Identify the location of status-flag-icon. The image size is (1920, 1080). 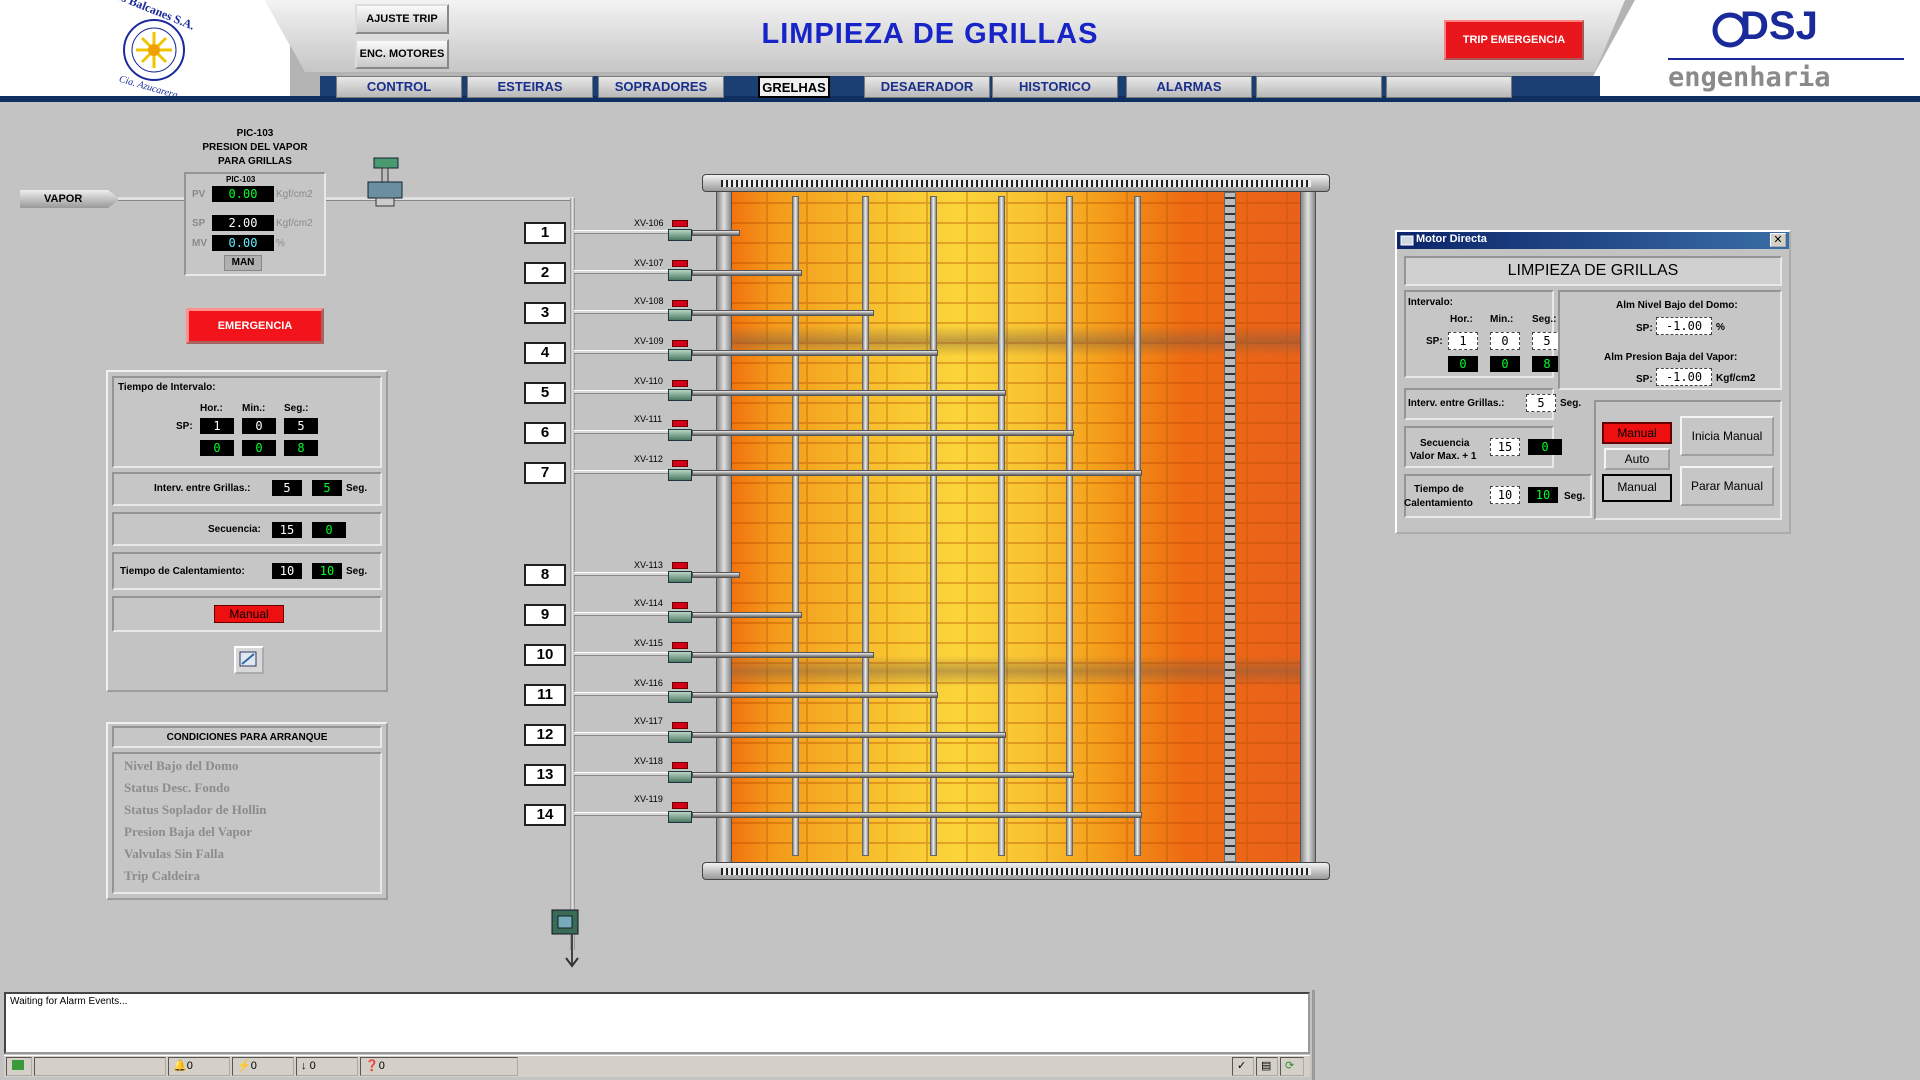
(19, 1066).